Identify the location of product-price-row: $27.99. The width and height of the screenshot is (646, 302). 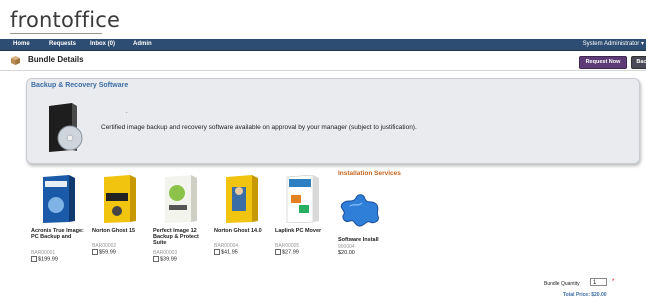
(287, 252).